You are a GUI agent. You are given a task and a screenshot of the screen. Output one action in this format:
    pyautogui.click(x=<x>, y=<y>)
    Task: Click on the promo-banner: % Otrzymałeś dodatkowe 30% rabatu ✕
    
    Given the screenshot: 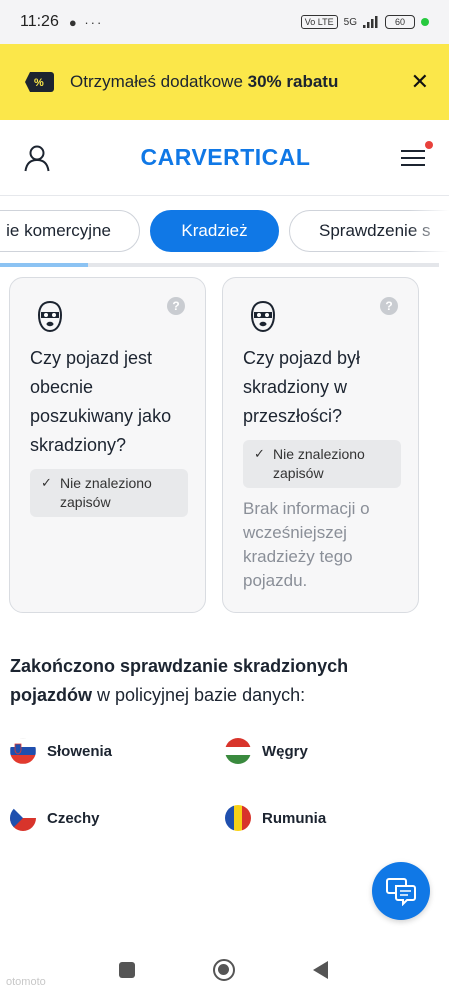 What is the action you would take?
    pyautogui.click(x=224, y=82)
    